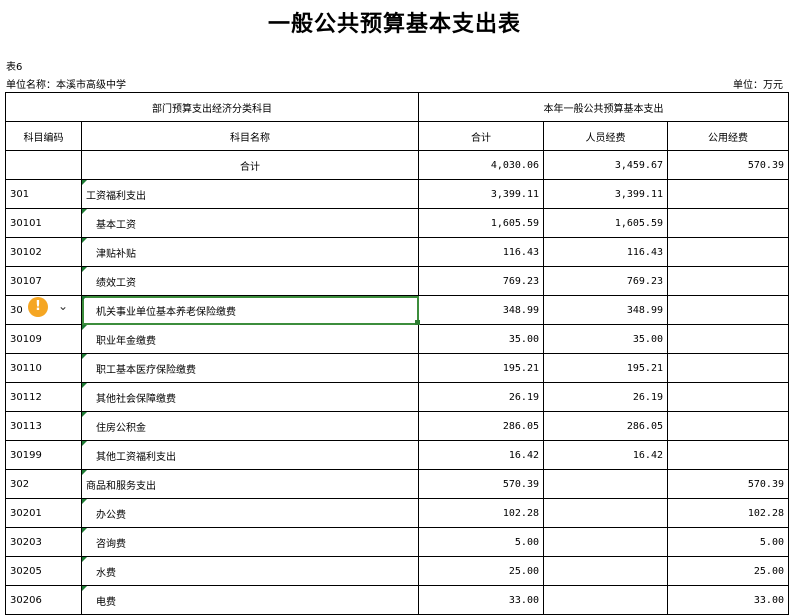 This screenshot has width=789, height=616. I want to click on cell-name: 合计, so click(250, 165).